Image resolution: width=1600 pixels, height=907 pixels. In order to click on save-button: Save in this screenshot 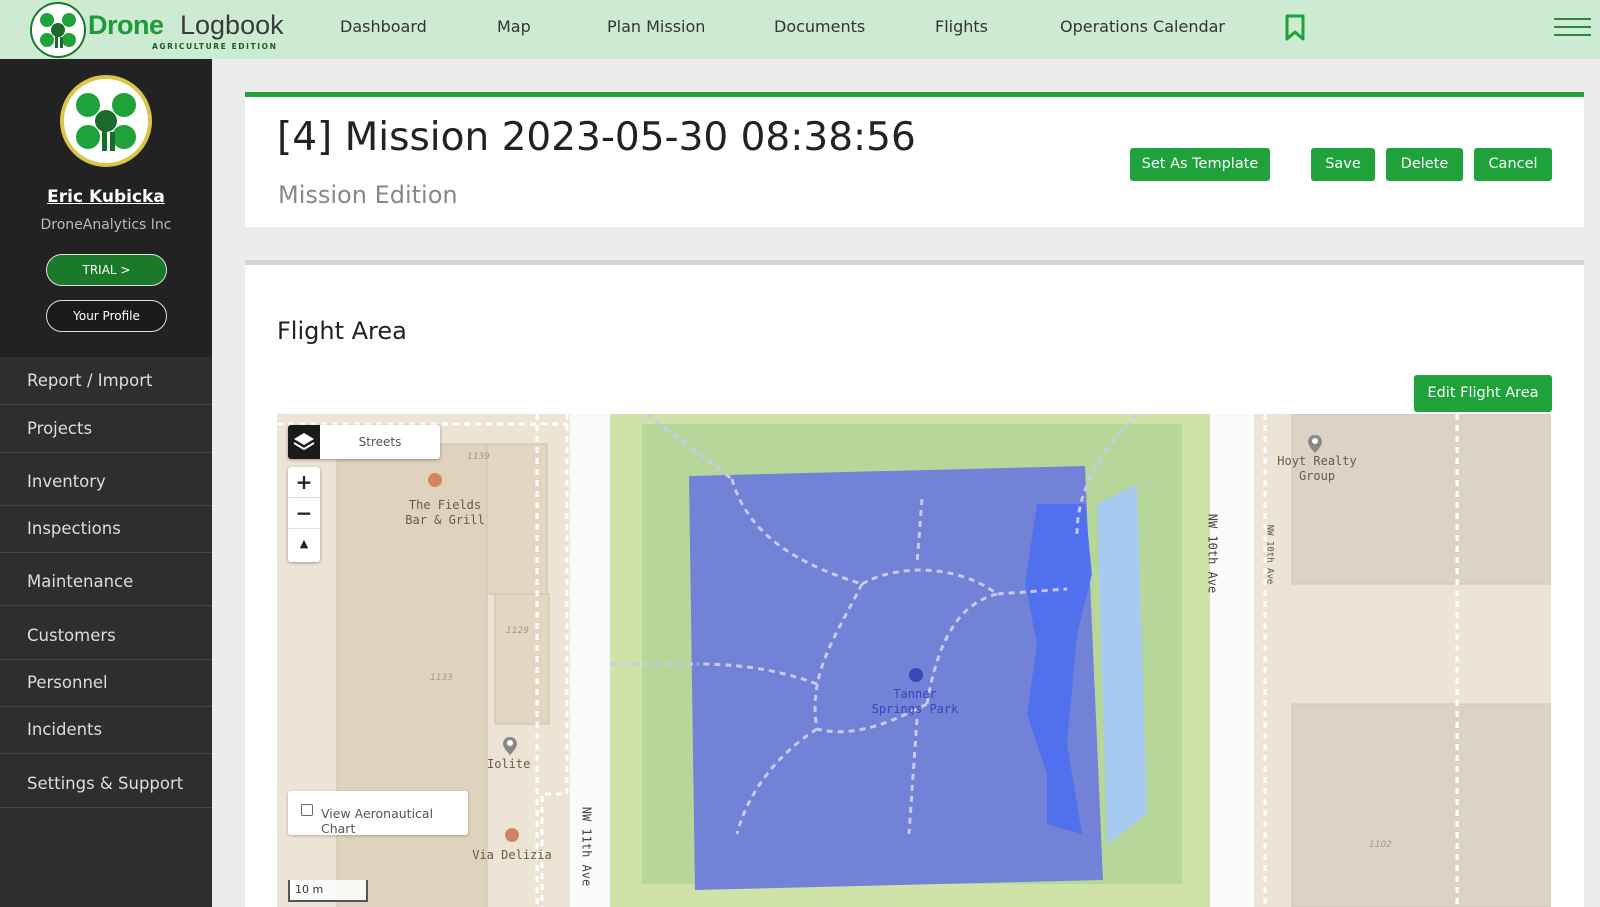, I will do `click(1343, 164)`.